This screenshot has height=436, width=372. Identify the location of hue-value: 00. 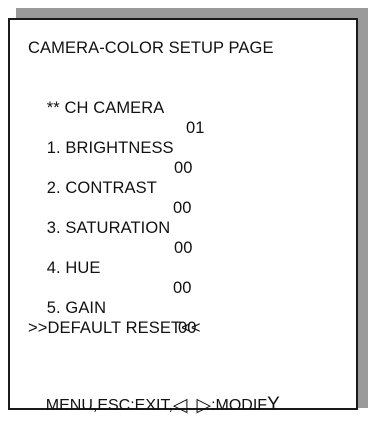
(182, 288).